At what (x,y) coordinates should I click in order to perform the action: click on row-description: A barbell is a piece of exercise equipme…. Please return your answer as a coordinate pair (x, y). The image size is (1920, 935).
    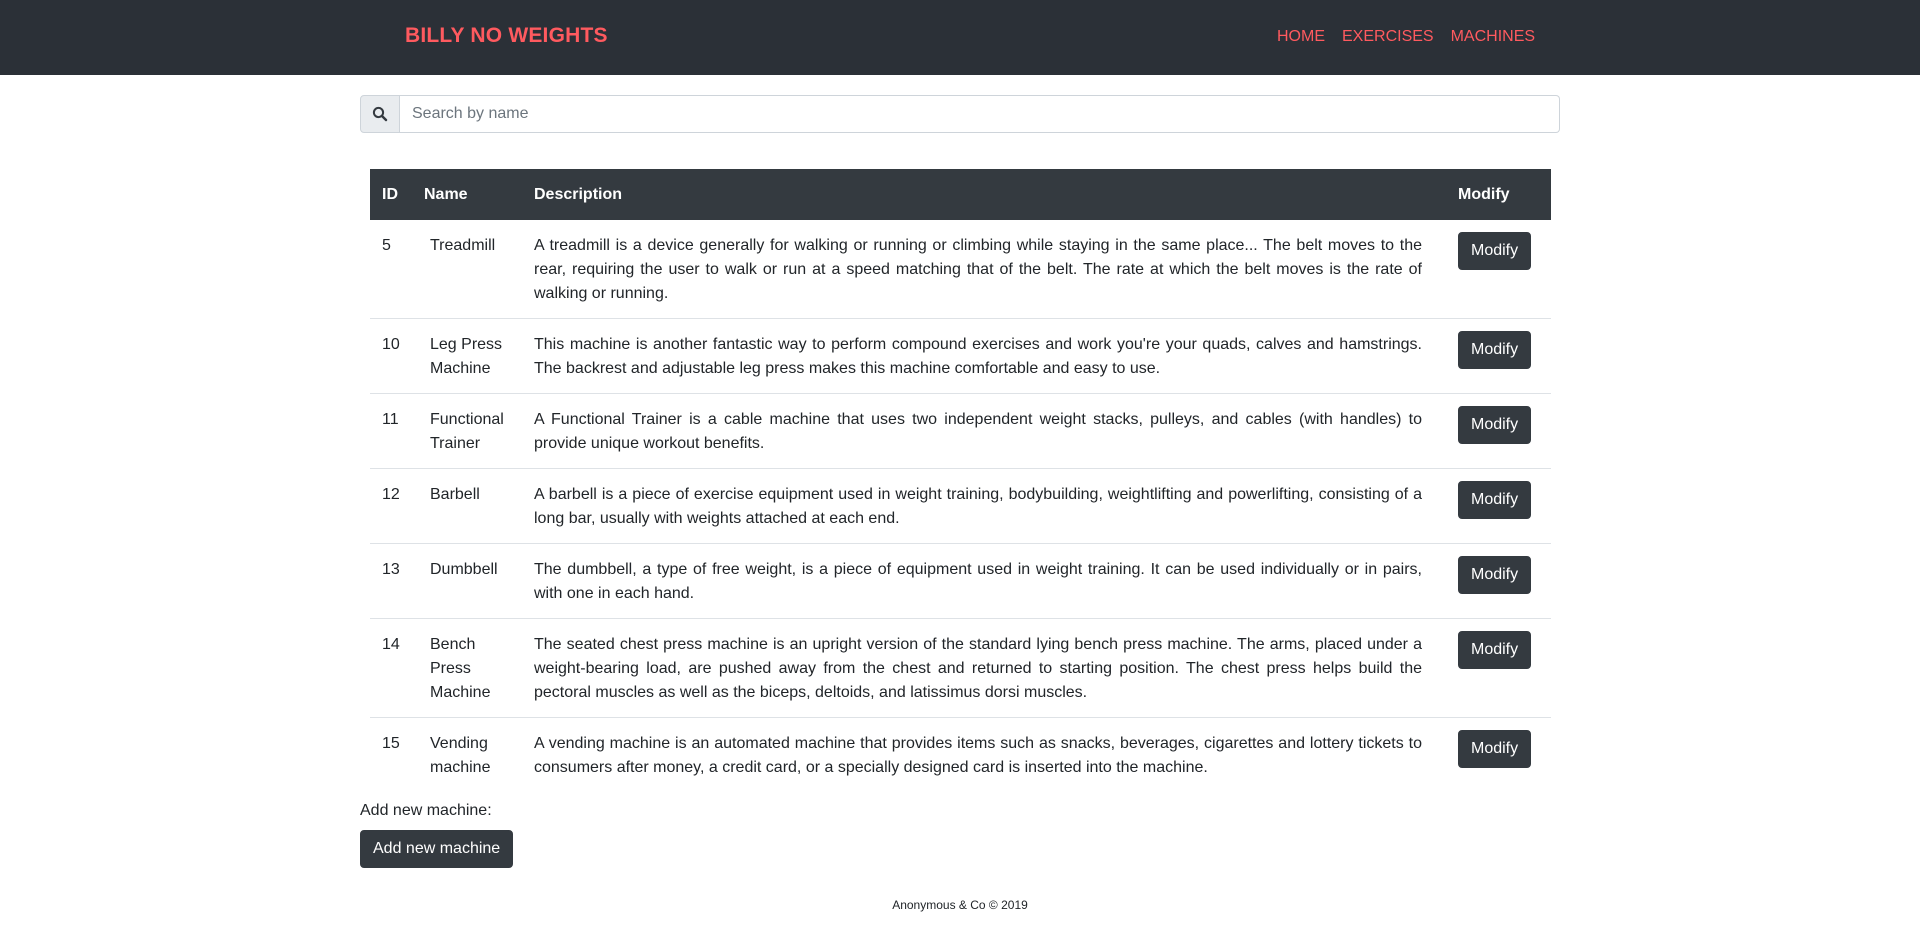
    Looking at the image, I should click on (984, 506).